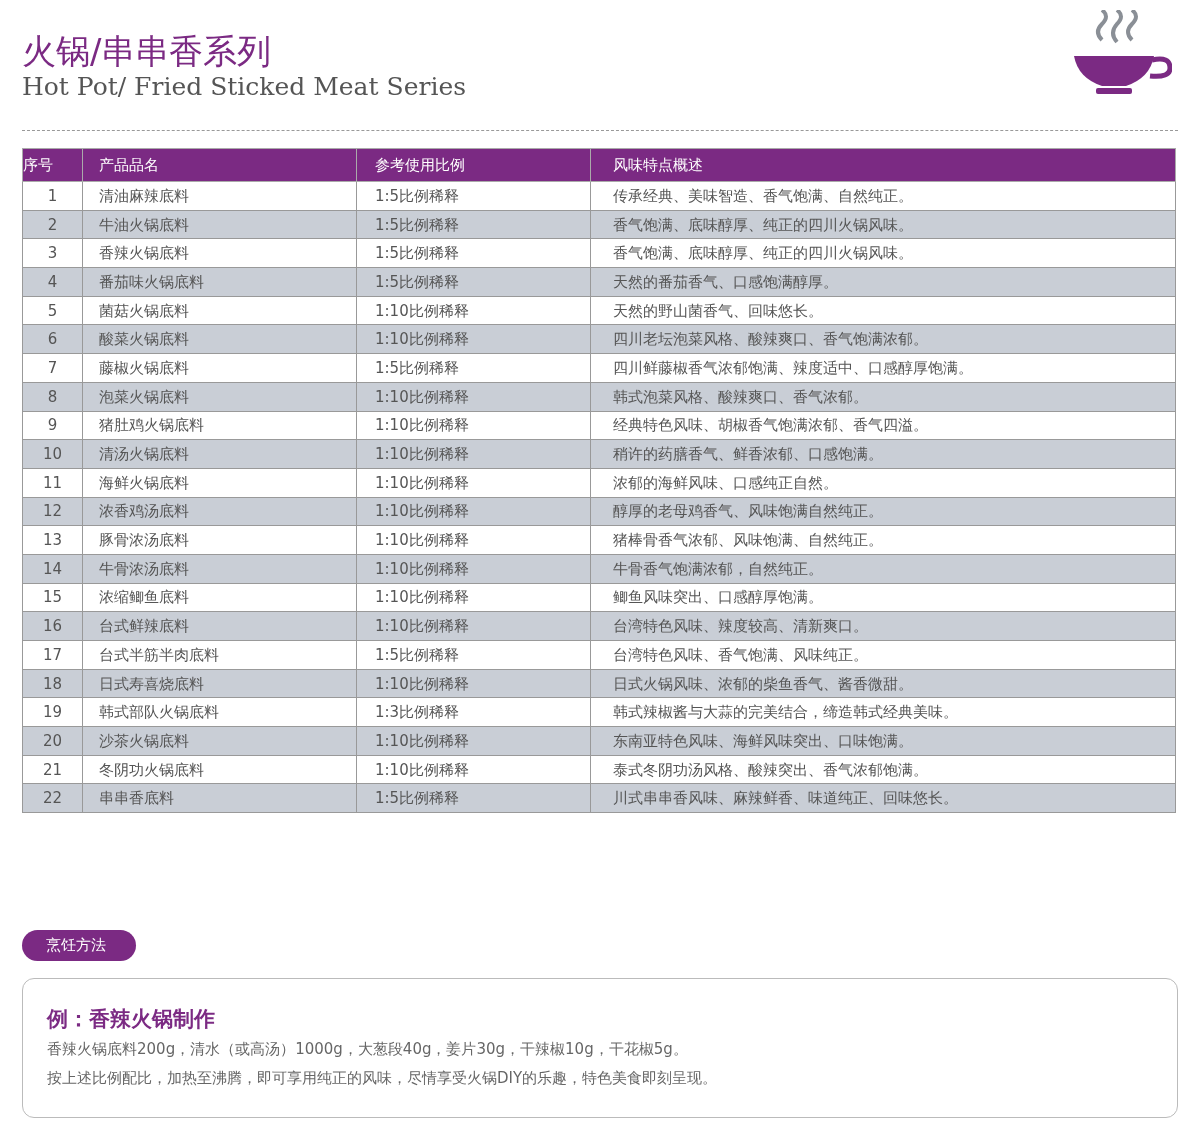 The height and width of the screenshot is (1144, 1200). Describe the element at coordinates (219, 597) in the screenshot. I see `table-cell: 浓缩鲫鱼底料` at that location.